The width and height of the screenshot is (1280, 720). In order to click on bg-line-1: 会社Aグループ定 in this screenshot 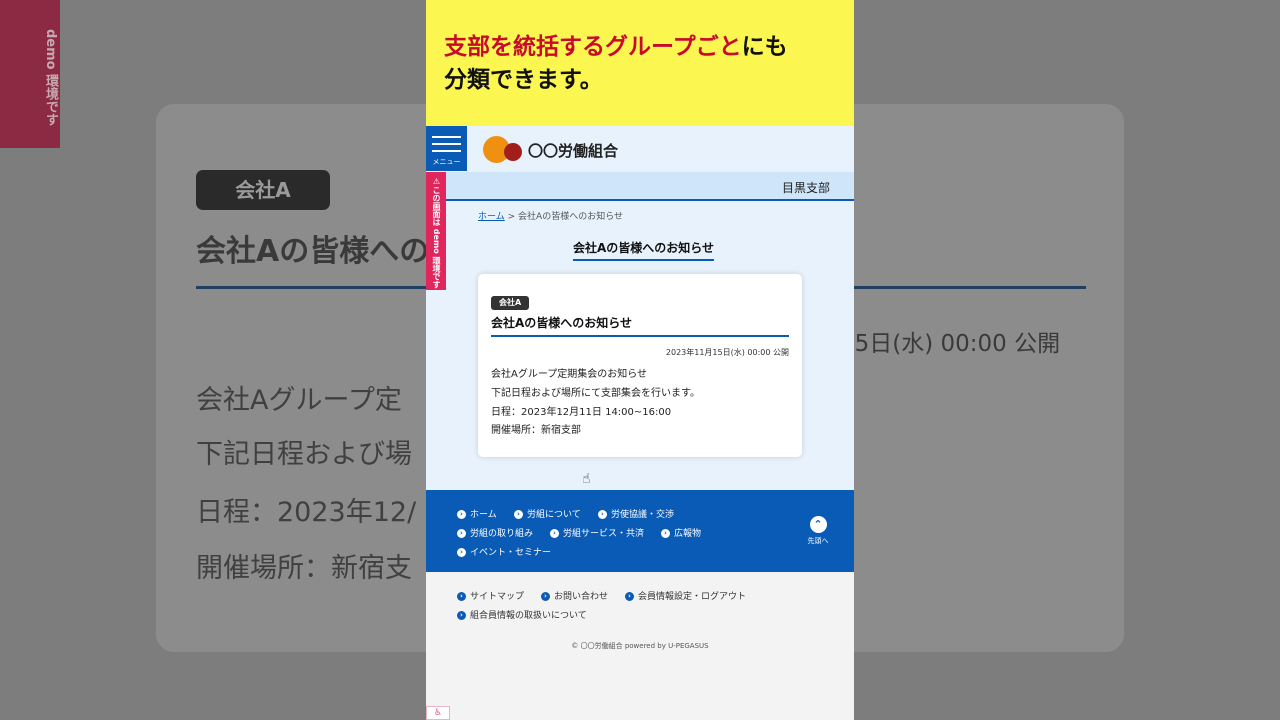, I will do `click(299, 400)`.